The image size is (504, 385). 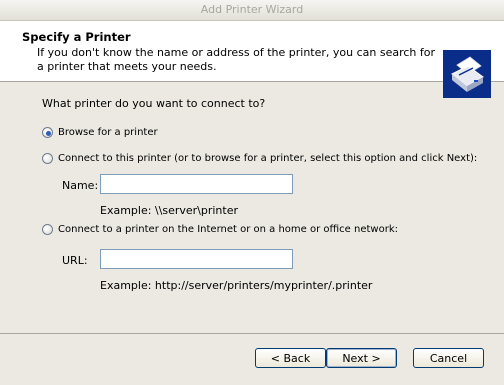 What do you see at coordinates (196, 184) in the screenshot?
I see `name-input` at bounding box center [196, 184].